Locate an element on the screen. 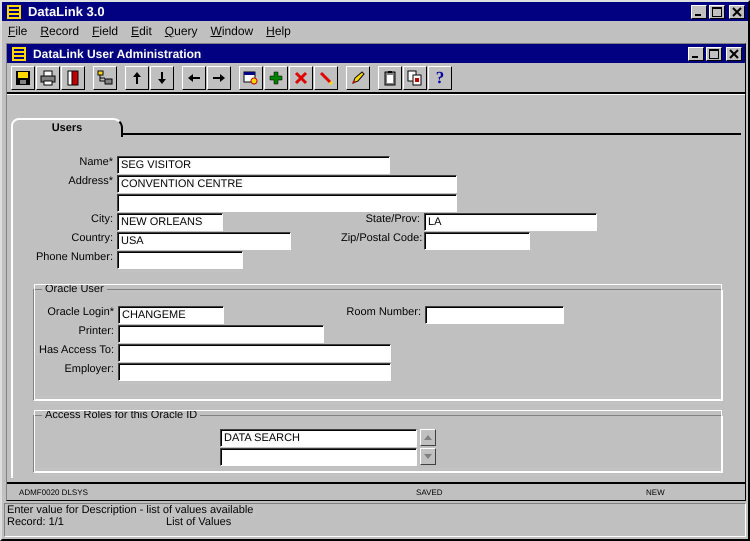 This screenshot has height=541, width=750. window-search-icon is located at coordinates (251, 78).